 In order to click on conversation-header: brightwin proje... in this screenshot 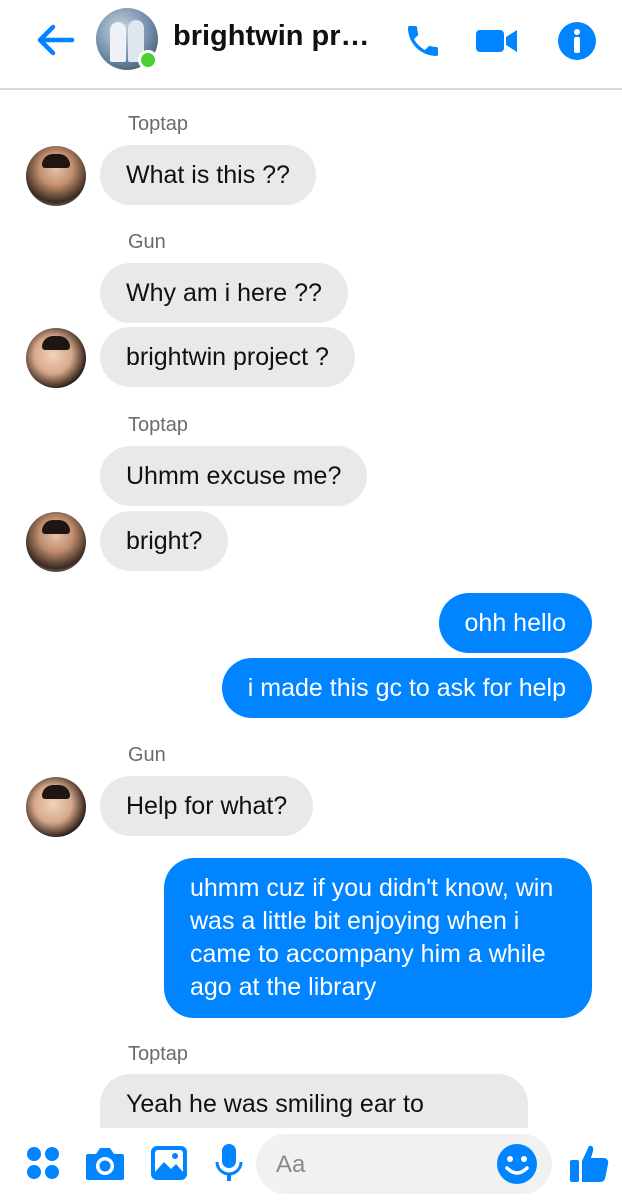, I will do `click(311, 45)`.